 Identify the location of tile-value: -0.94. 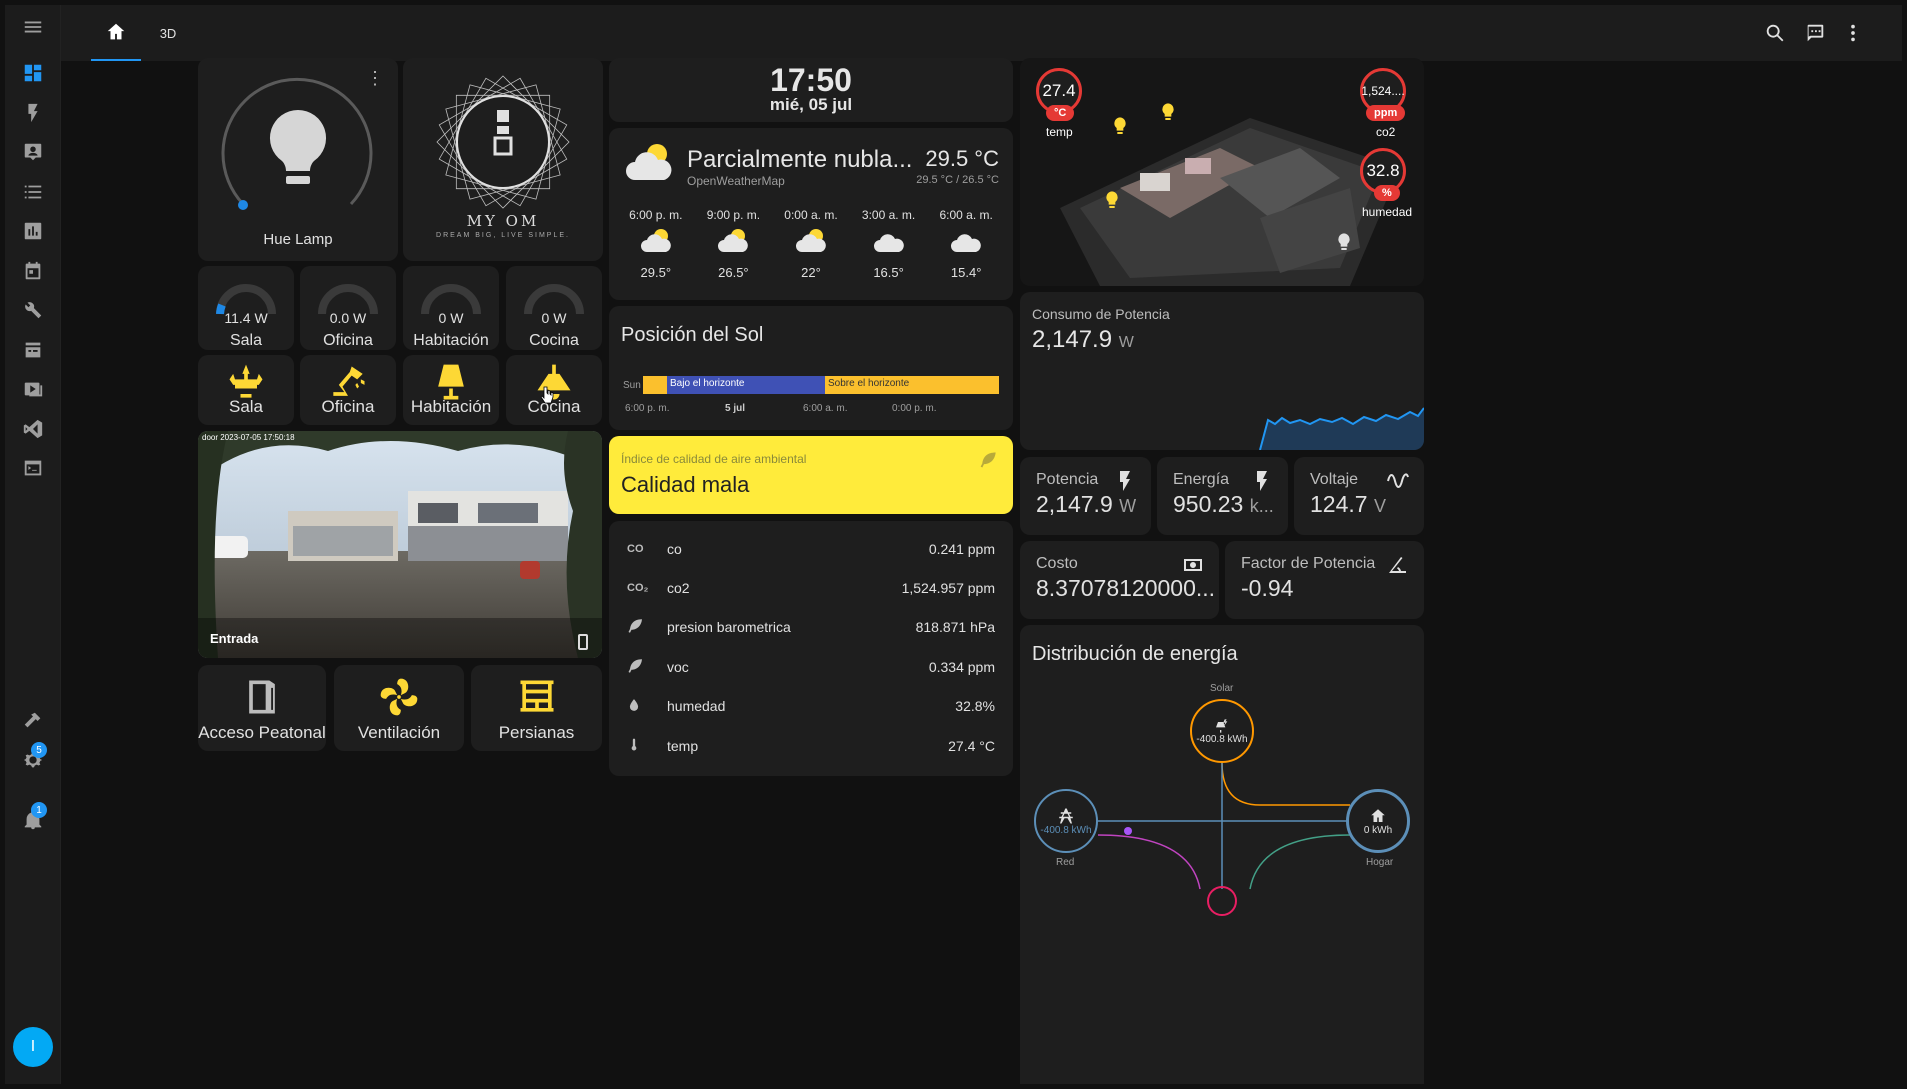
(1267, 588).